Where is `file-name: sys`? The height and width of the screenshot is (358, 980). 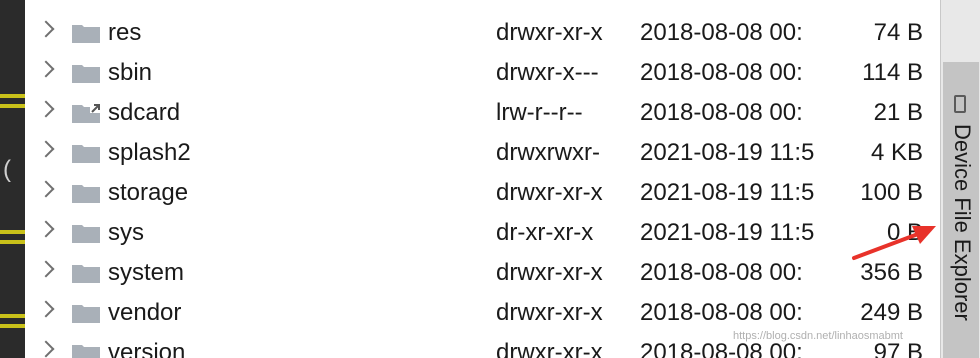 file-name: sys is located at coordinates (126, 232).